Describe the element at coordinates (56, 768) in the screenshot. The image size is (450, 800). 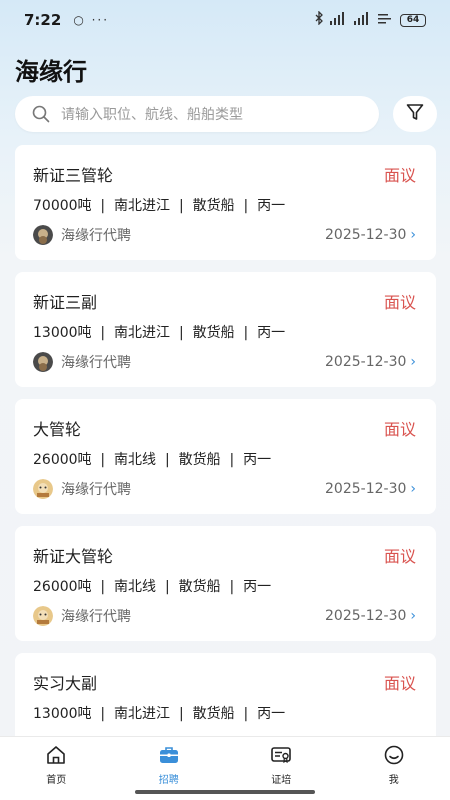
I see `tab-home: 首页` at that location.